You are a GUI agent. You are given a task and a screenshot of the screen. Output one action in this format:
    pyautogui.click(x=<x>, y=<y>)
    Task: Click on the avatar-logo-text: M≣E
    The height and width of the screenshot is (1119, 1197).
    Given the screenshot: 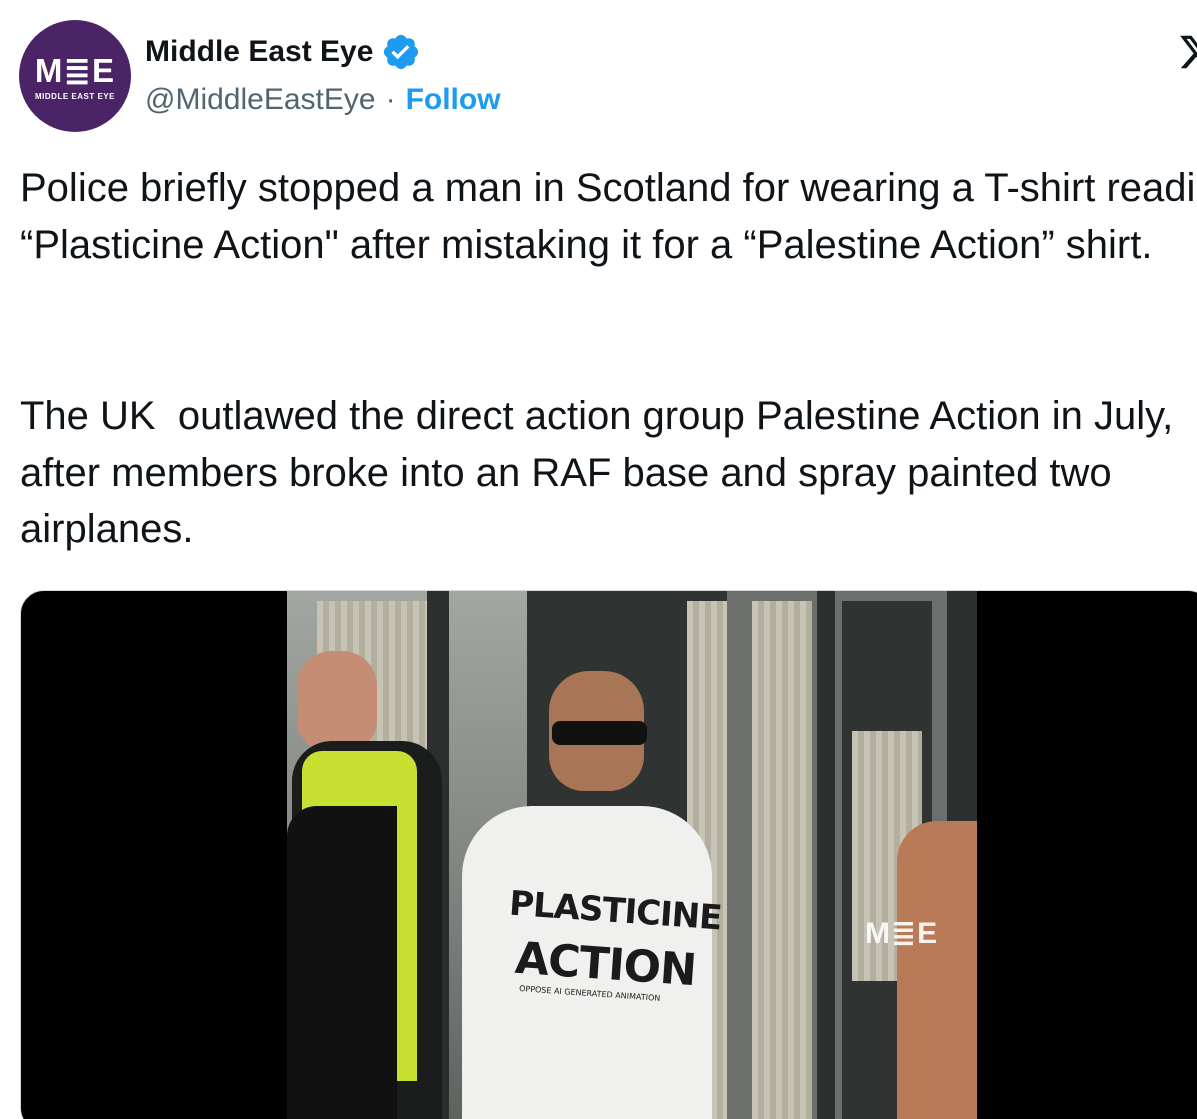 What is the action you would take?
    pyautogui.click(x=75, y=70)
    